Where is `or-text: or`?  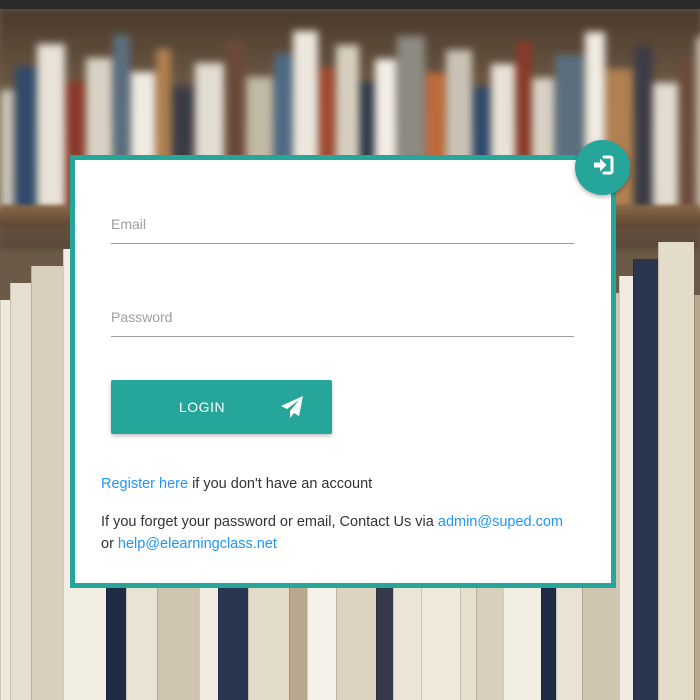
or-text: or is located at coordinates (109, 544).